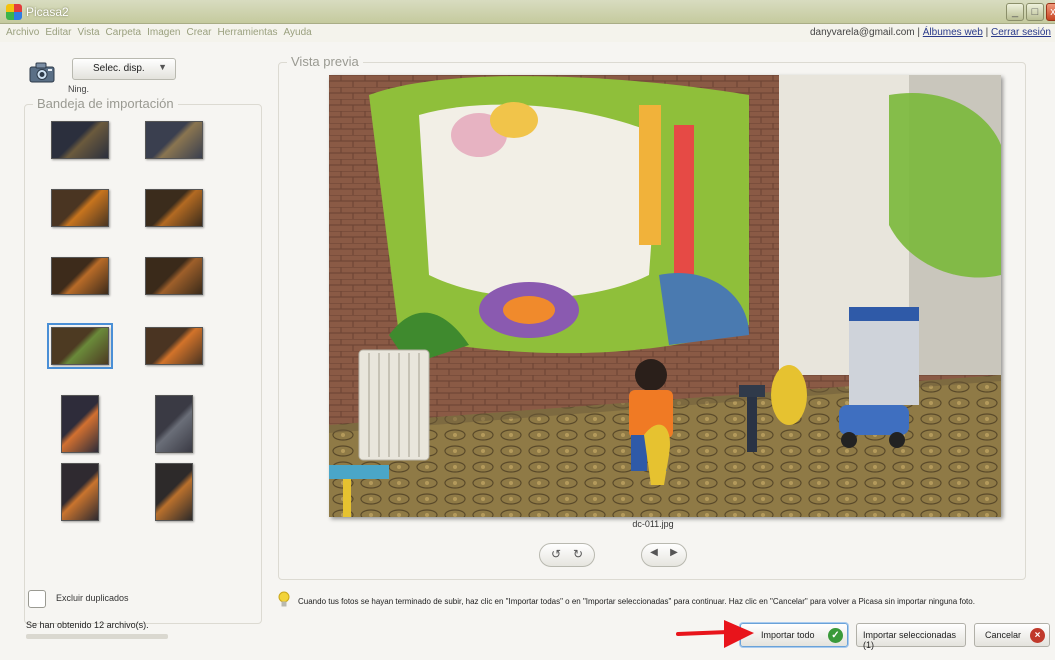 This screenshot has width=1055, height=660. I want to click on import-selected-label: Importar seleccionadas (1), so click(910, 640).